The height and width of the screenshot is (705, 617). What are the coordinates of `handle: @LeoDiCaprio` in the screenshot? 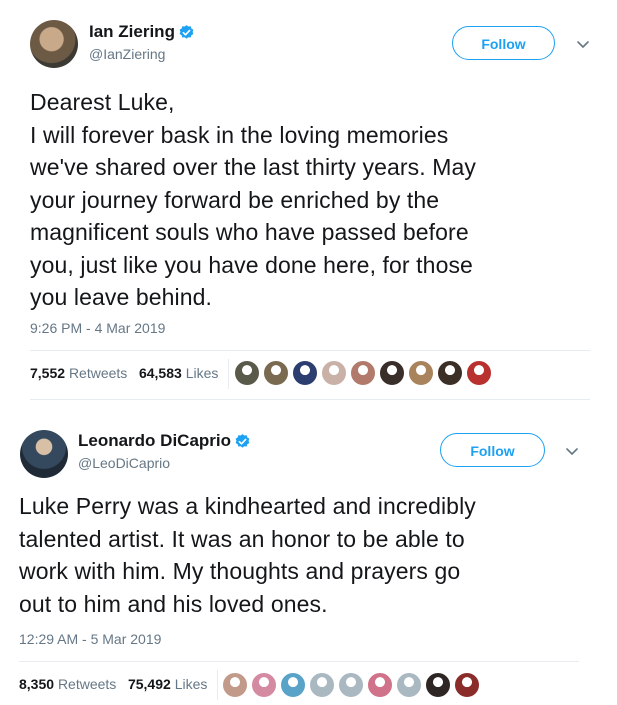 It's located at (164, 463).